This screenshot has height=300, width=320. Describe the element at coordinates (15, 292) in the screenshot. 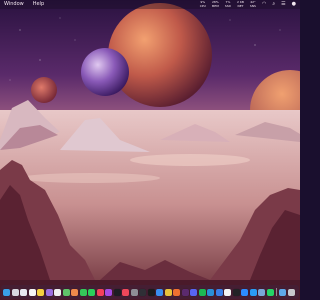

I see `dock-launchpad-icon` at that location.